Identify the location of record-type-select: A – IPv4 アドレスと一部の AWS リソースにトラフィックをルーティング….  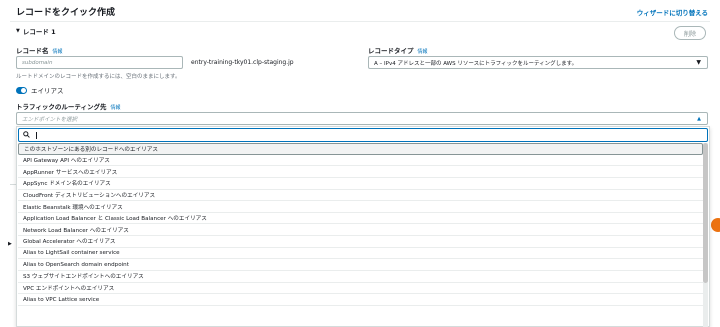
(538, 62).